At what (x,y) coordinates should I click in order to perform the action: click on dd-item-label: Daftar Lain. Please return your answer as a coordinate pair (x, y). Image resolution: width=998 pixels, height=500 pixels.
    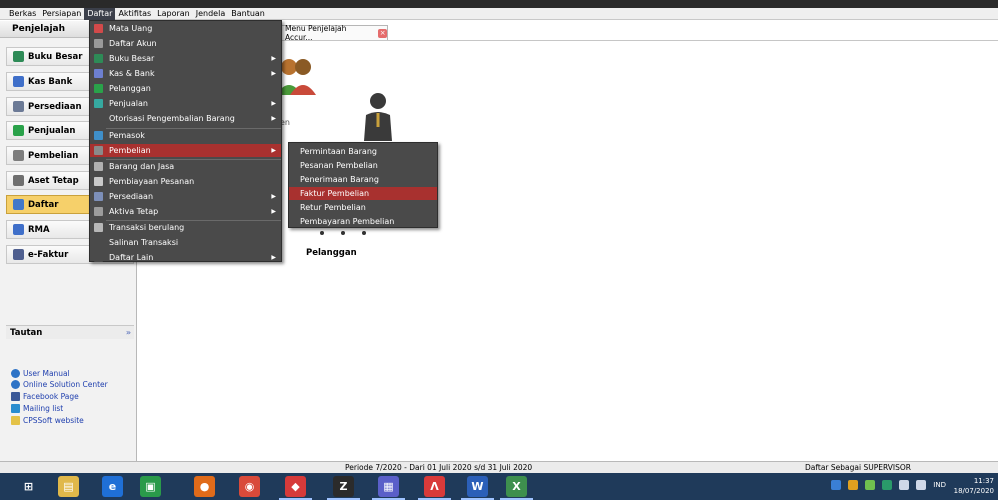
    Looking at the image, I should click on (131, 257).